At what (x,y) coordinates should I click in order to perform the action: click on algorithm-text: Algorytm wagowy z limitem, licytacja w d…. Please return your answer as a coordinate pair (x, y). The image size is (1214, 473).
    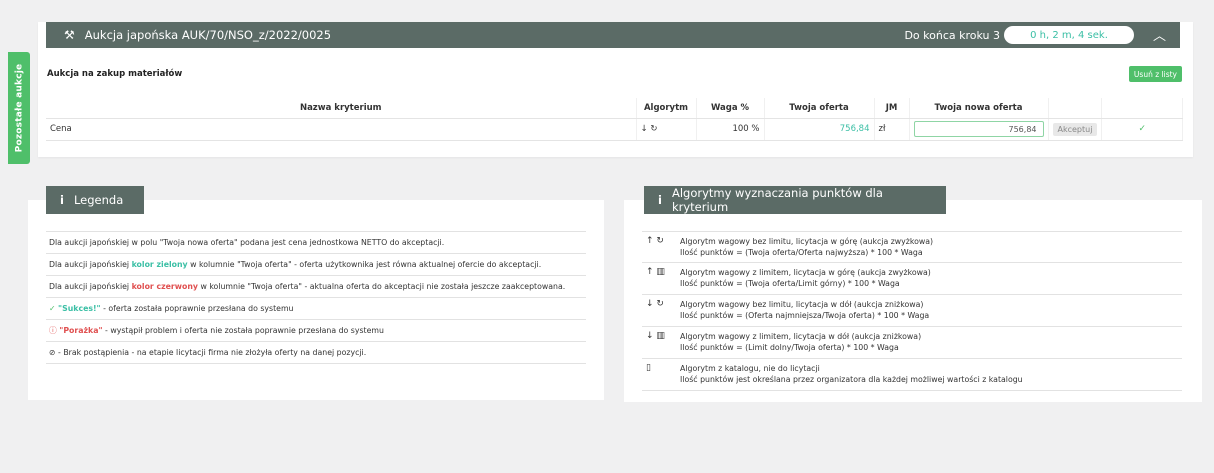
    Looking at the image, I should click on (800, 343).